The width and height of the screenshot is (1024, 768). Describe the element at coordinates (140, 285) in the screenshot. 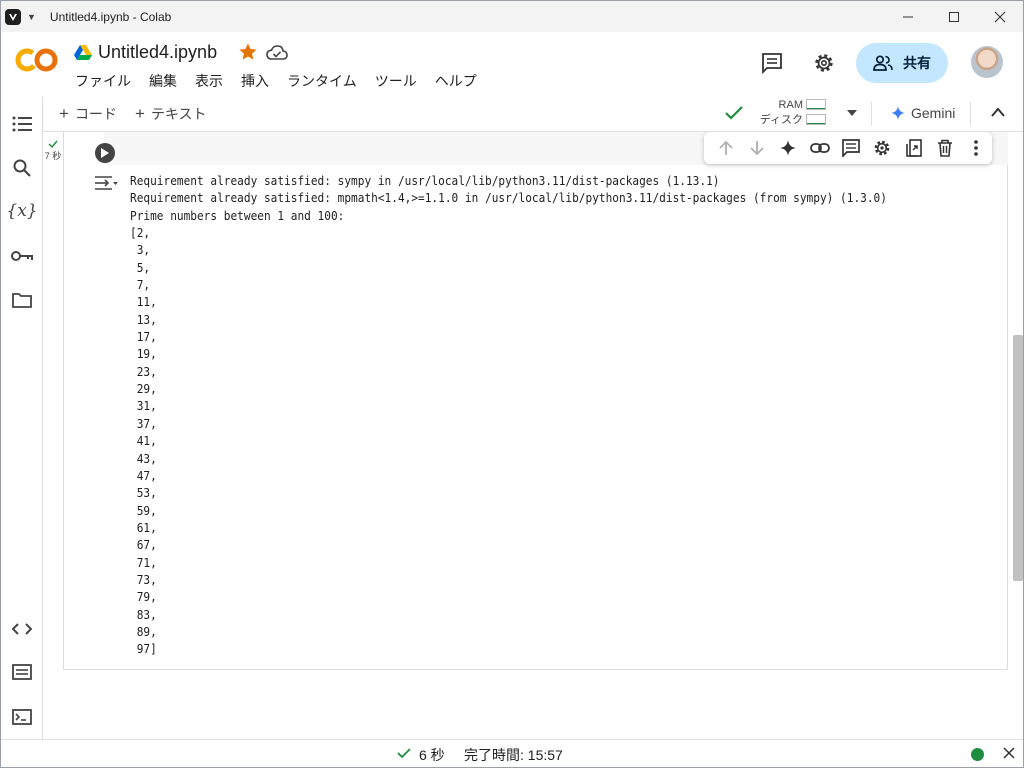

I see `output-line: 7,` at that location.